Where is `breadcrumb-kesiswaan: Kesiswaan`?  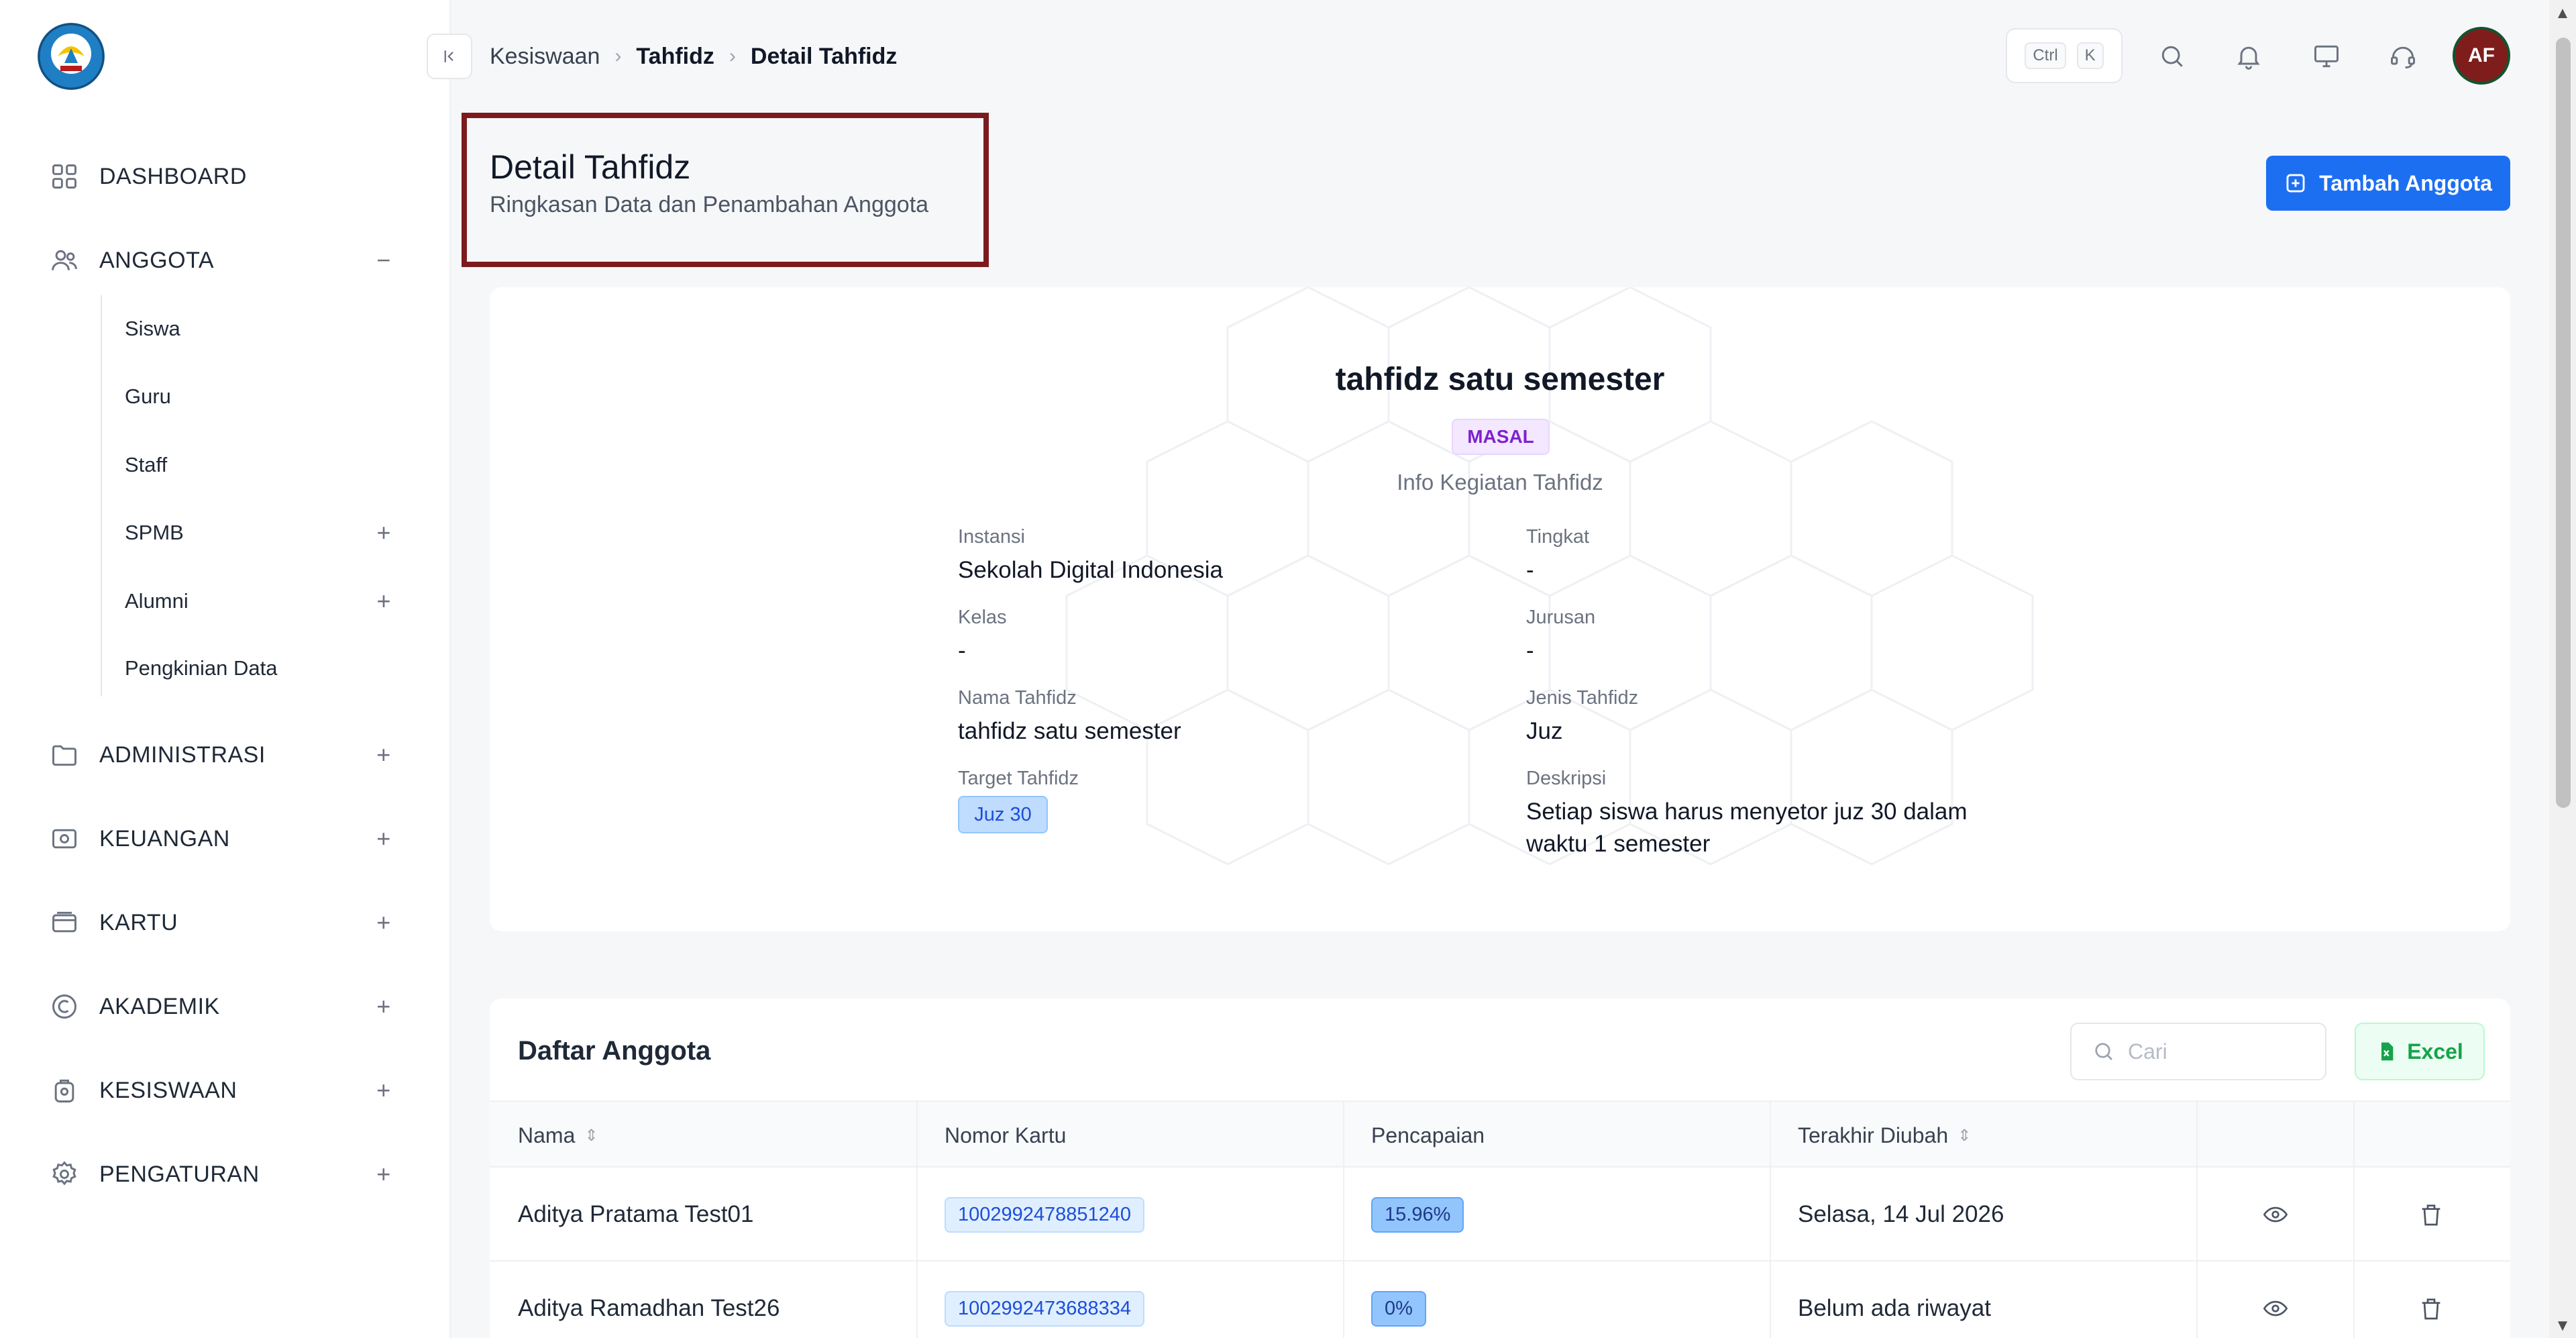
breadcrumb-kesiswaan: Kesiswaan is located at coordinates (545, 57).